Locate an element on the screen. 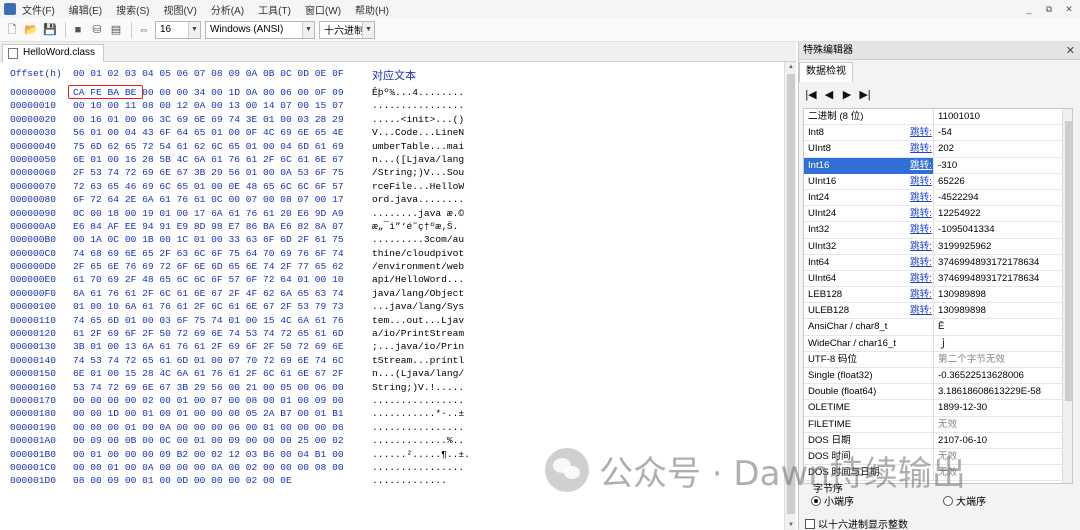  menu-view: 视图(V) is located at coordinates (179, 9).